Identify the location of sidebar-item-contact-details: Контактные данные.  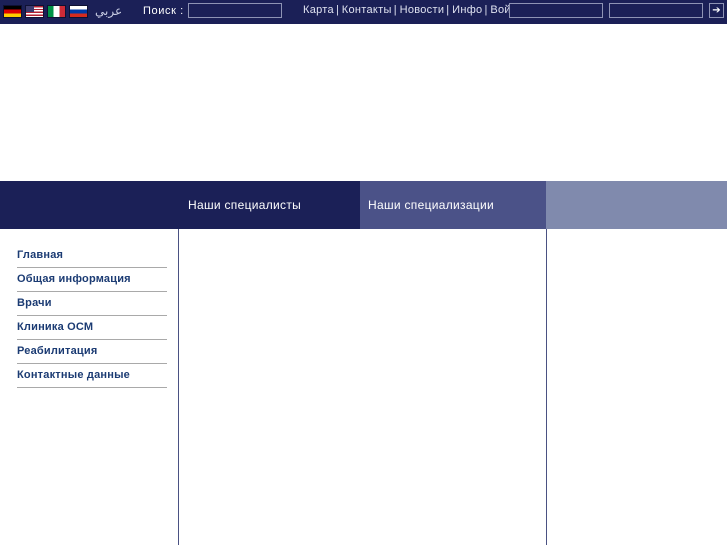
(92, 376).